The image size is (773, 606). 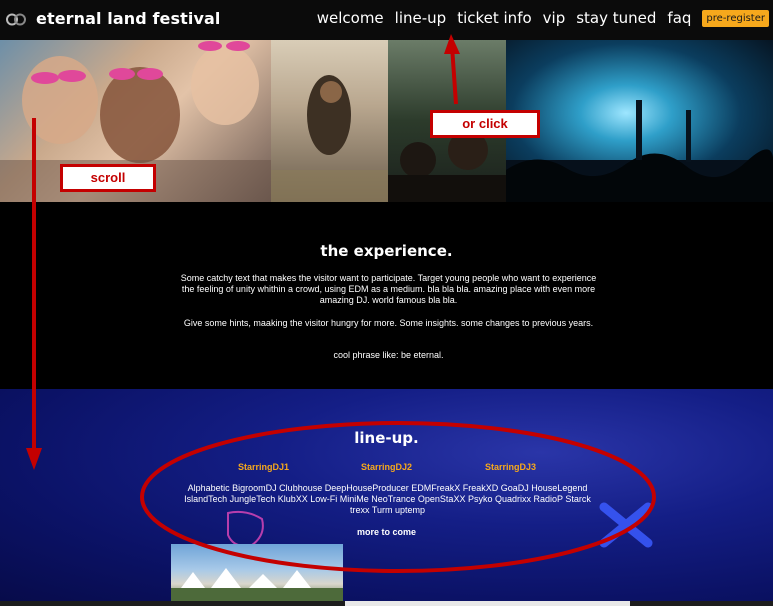 What do you see at coordinates (263, 467) in the screenshot?
I see `headliner-1: StarringDJ1` at bounding box center [263, 467].